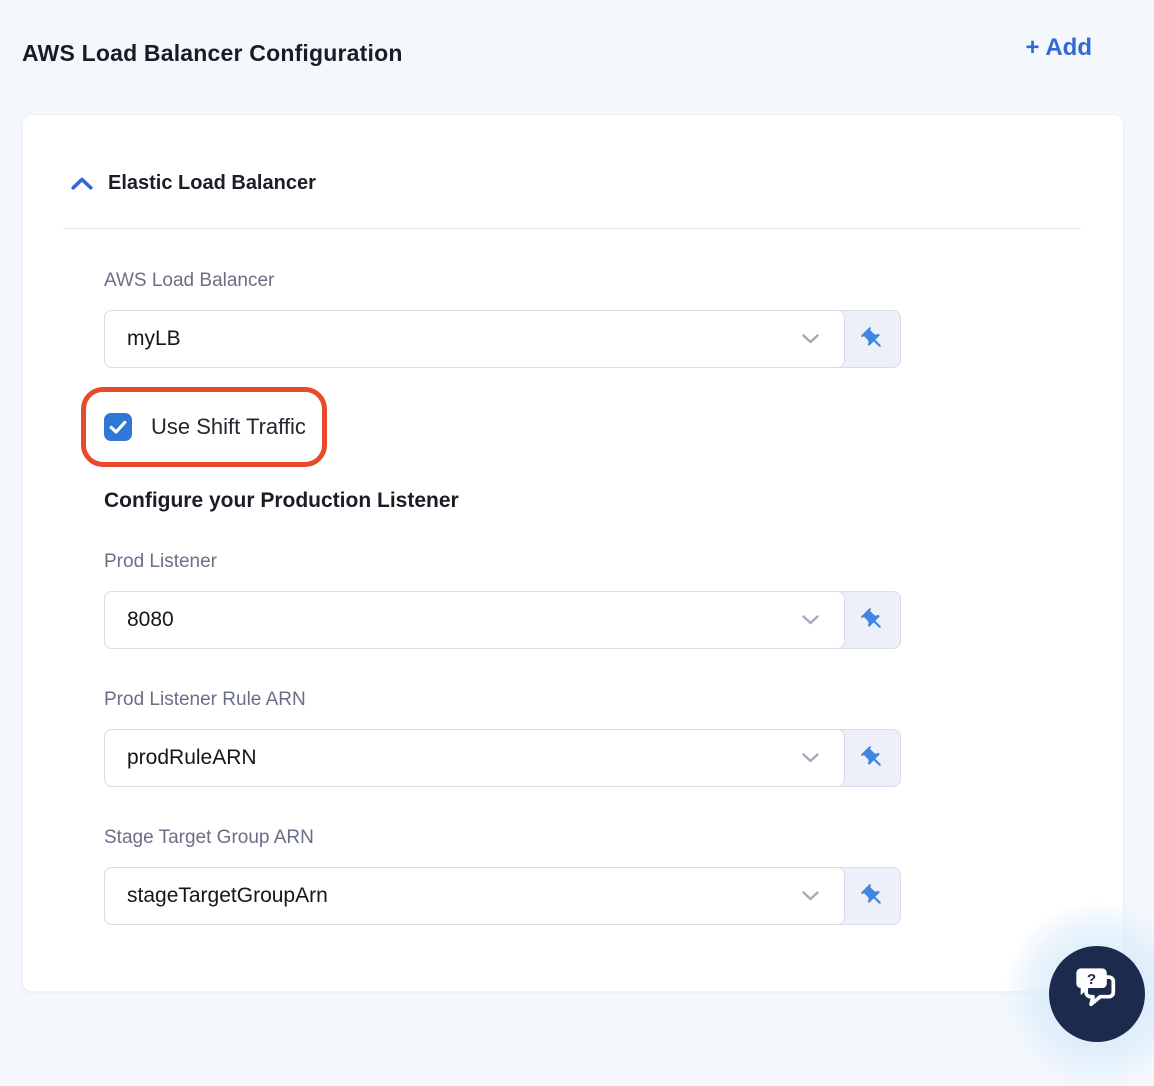 The height and width of the screenshot is (1086, 1154). I want to click on help-chat-button: ?, so click(1097, 994).